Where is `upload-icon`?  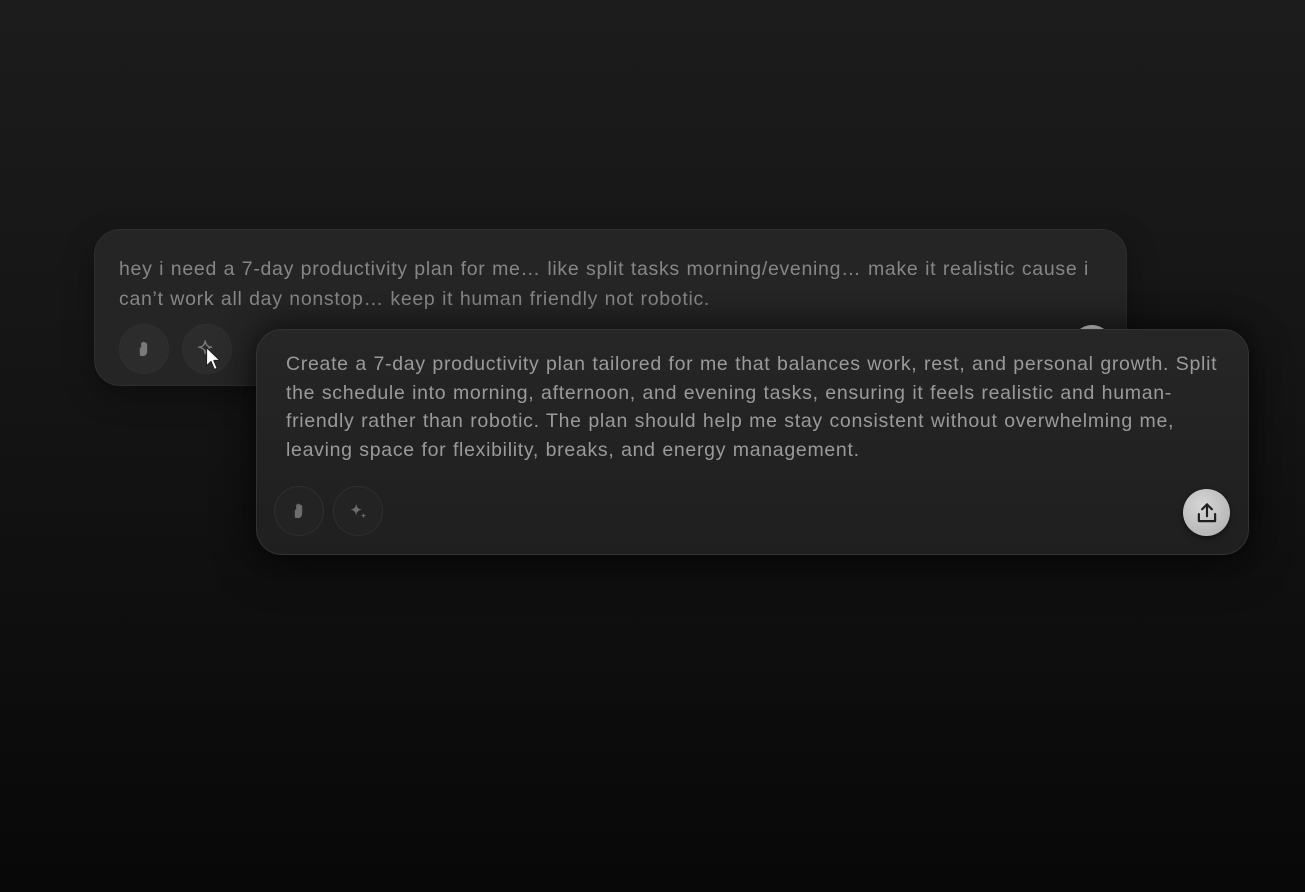 upload-icon is located at coordinates (1206, 512).